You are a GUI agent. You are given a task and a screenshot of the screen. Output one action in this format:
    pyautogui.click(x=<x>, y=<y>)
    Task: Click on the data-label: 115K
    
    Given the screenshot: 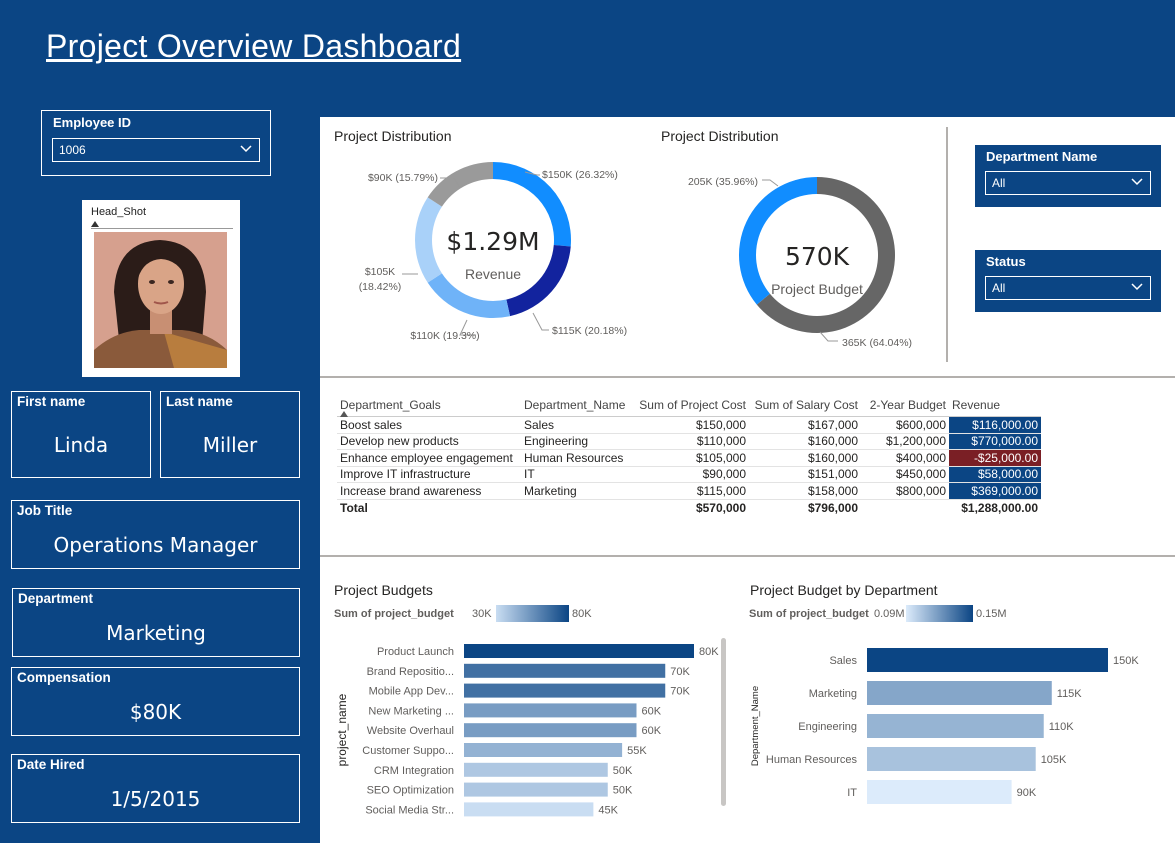 What is the action you would take?
    pyautogui.click(x=1070, y=694)
    